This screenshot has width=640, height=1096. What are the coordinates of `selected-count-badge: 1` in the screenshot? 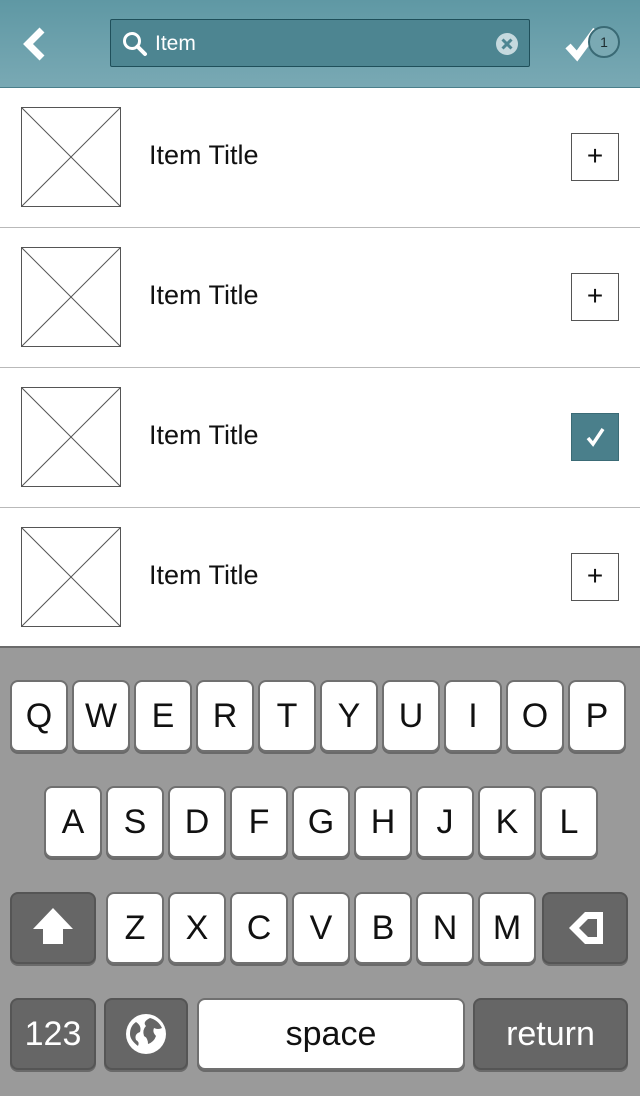 It's located at (604, 42).